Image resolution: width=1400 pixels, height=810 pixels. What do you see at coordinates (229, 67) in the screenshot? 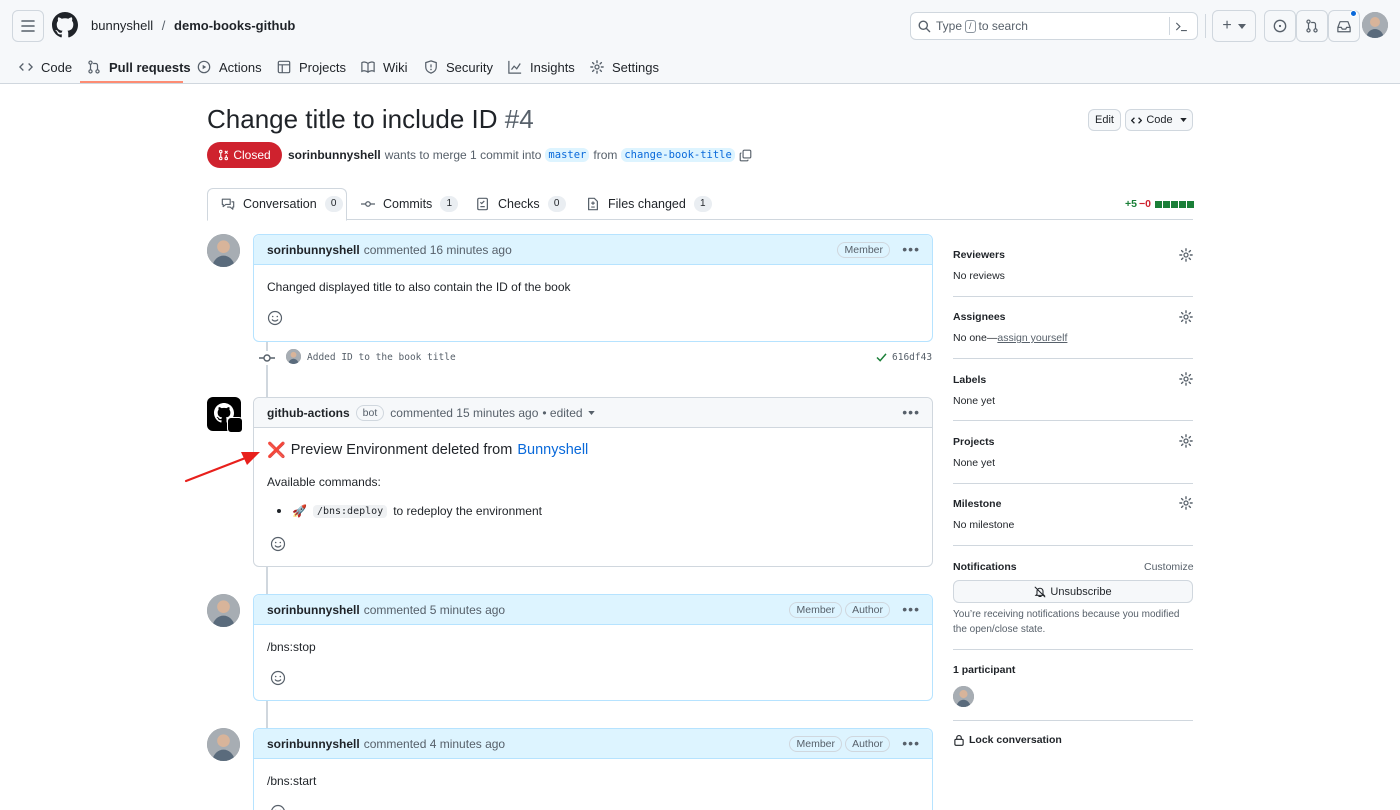
I see `nav-tab-actions: Actions` at bounding box center [229, 67].